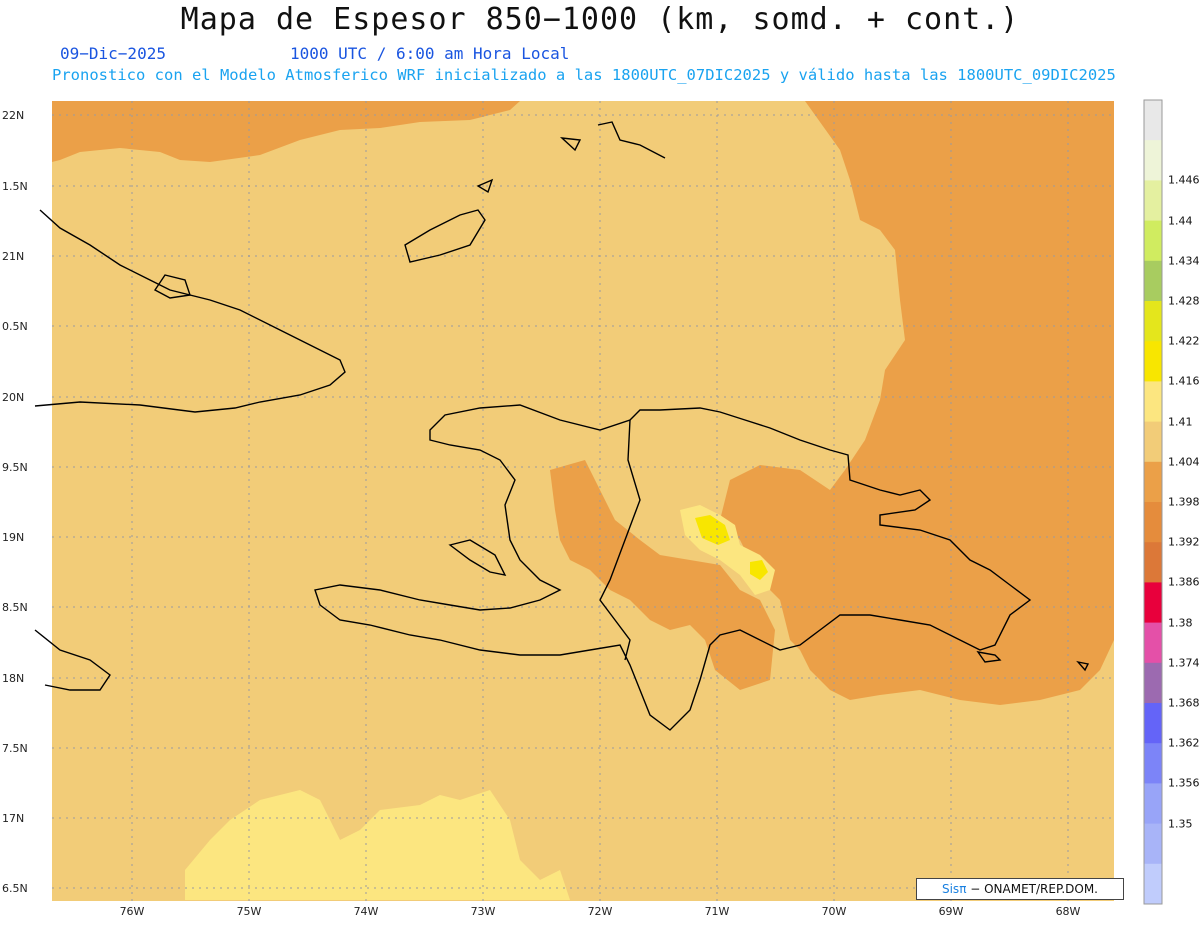  I want to click on lat-label: 8.5N, so click(15, 607).